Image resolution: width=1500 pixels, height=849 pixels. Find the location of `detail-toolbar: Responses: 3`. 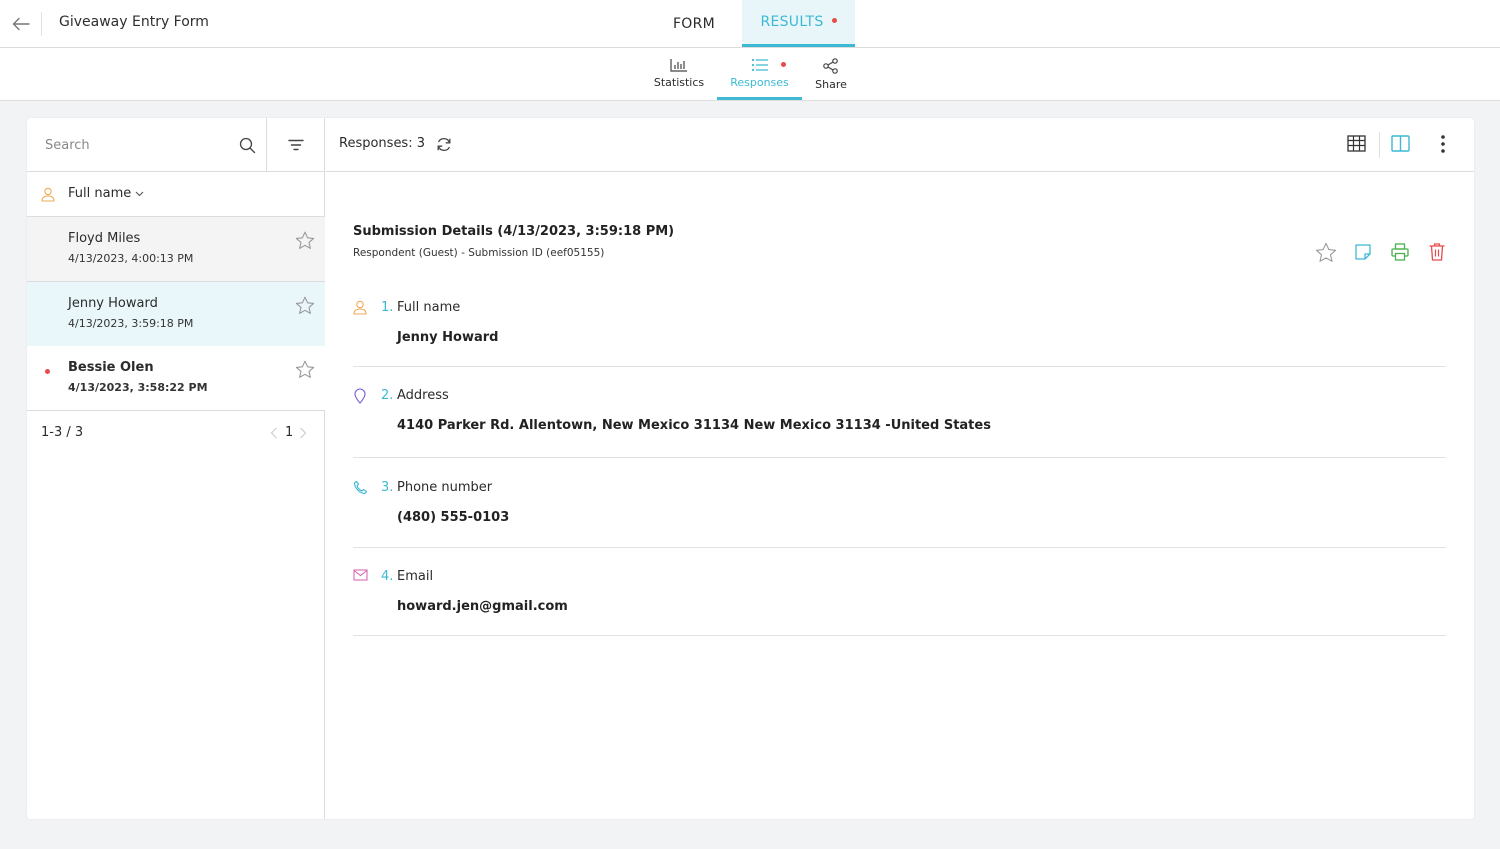

detail-toolbar: Responses: 3 is located at coordinates (900, 145).